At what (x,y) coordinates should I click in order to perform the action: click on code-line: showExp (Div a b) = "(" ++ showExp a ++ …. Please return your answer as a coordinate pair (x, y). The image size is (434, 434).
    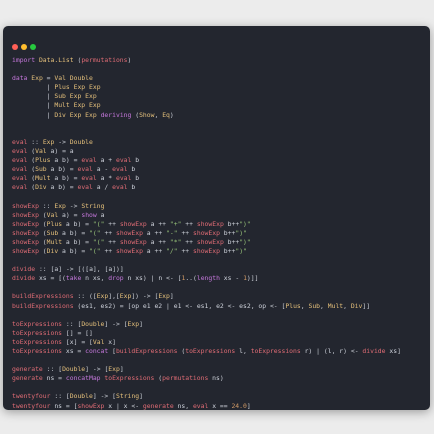
    Looking at the image, I should click on (129, 250).